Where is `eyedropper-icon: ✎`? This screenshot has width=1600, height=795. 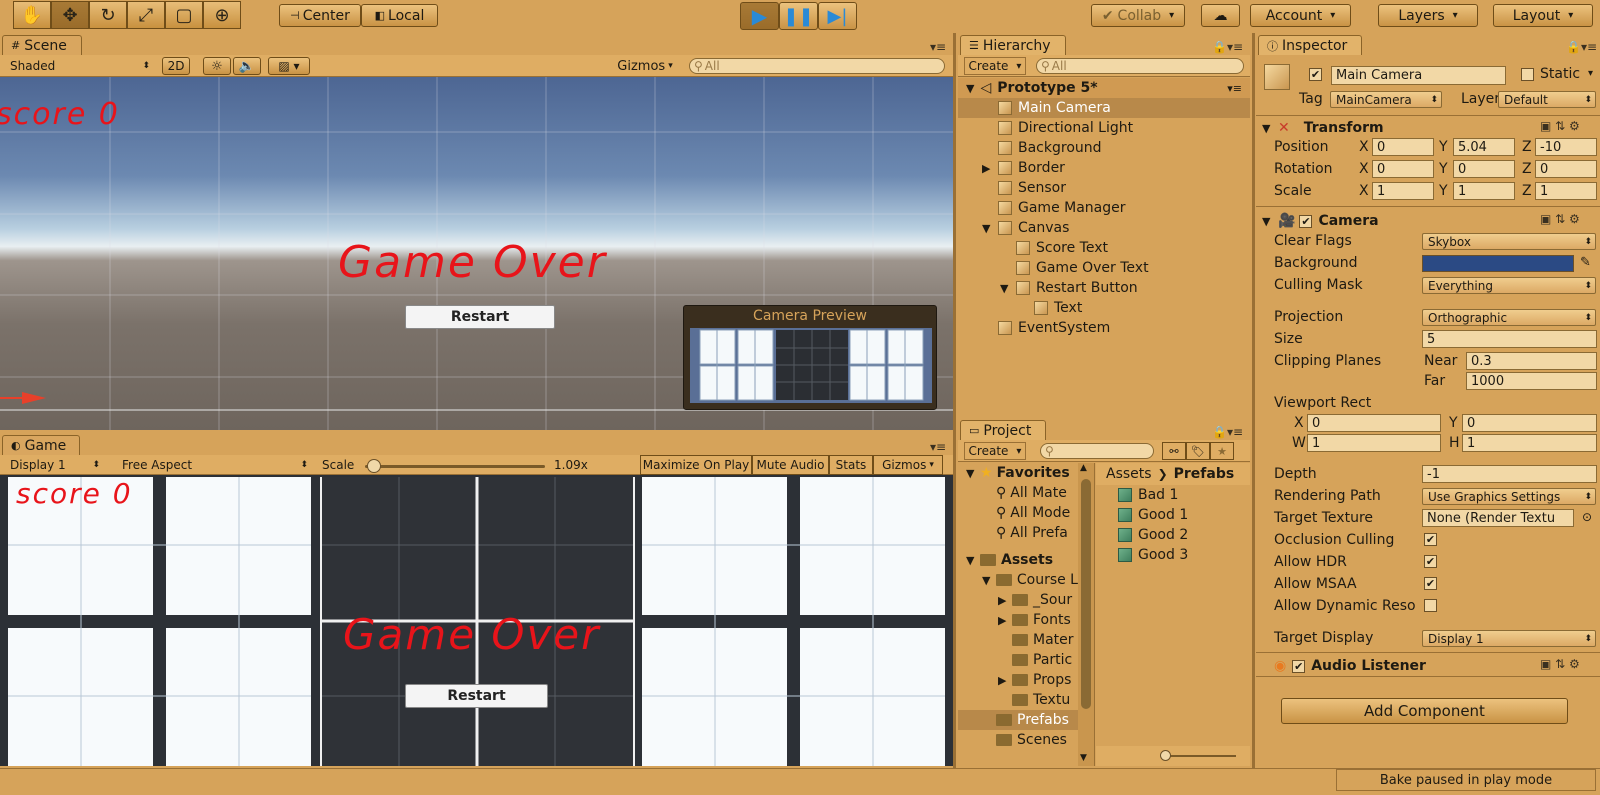
eyedropper-icon: ✎ is located at coordinates (1585, 262).